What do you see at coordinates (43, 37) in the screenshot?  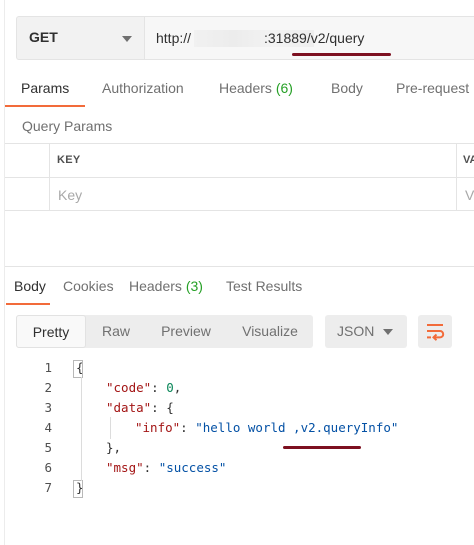 I see `method-label: GET` at bounding box center [43, 37].